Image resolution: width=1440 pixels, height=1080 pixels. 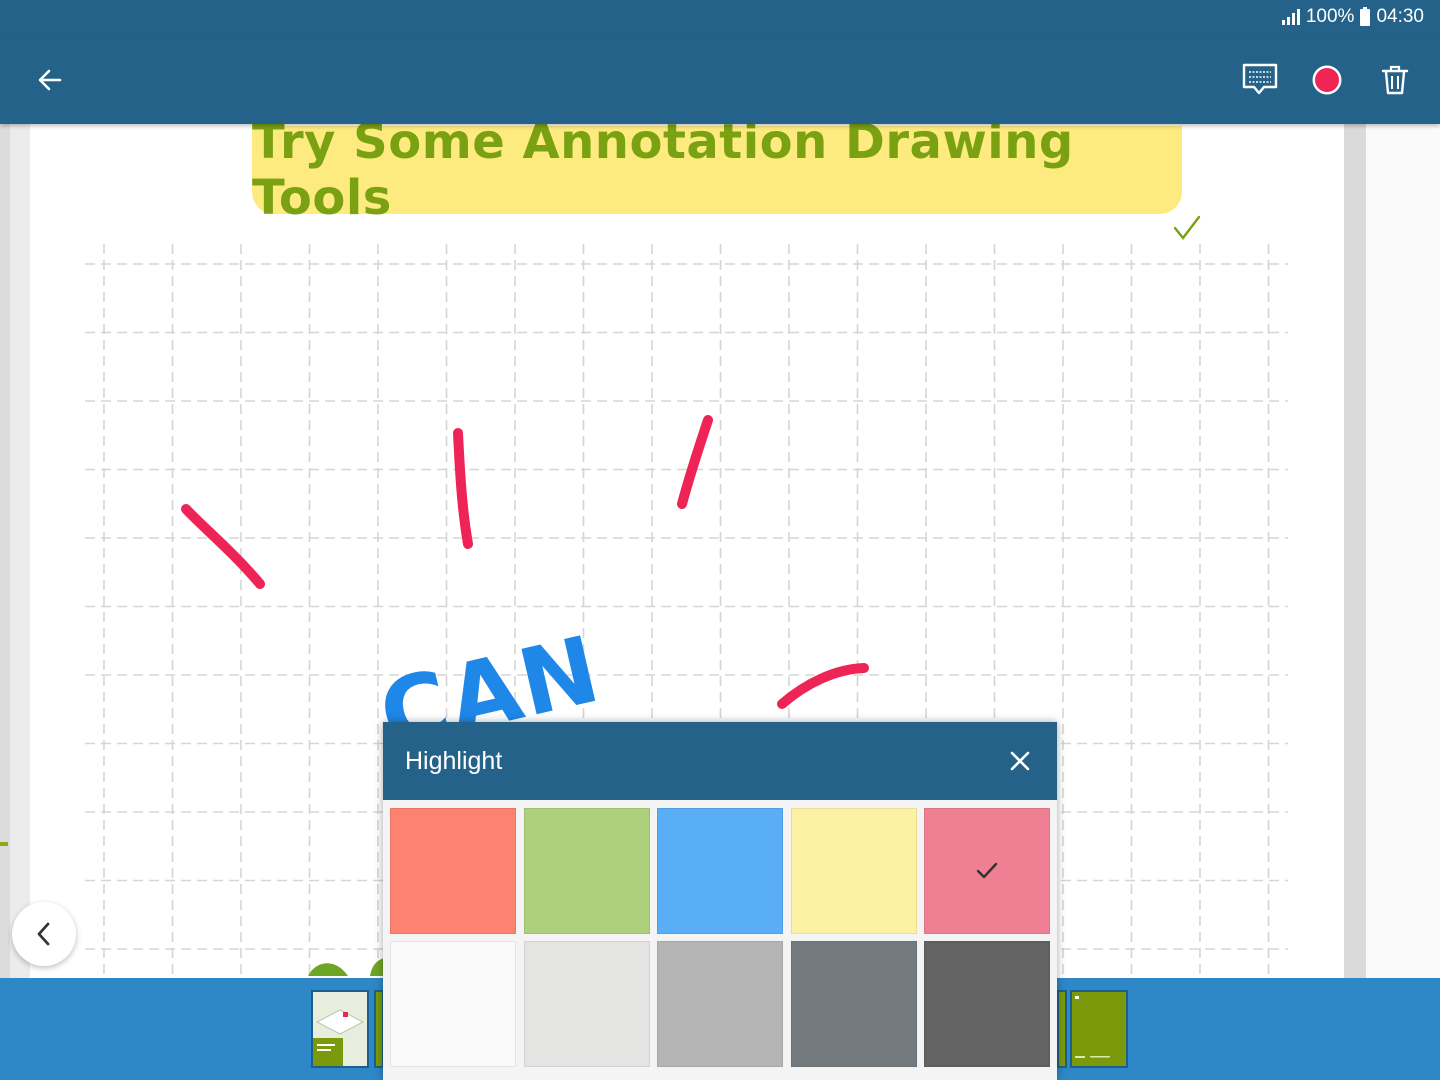 I want to click on clock: 04:30, so click(x=1400, y=16).